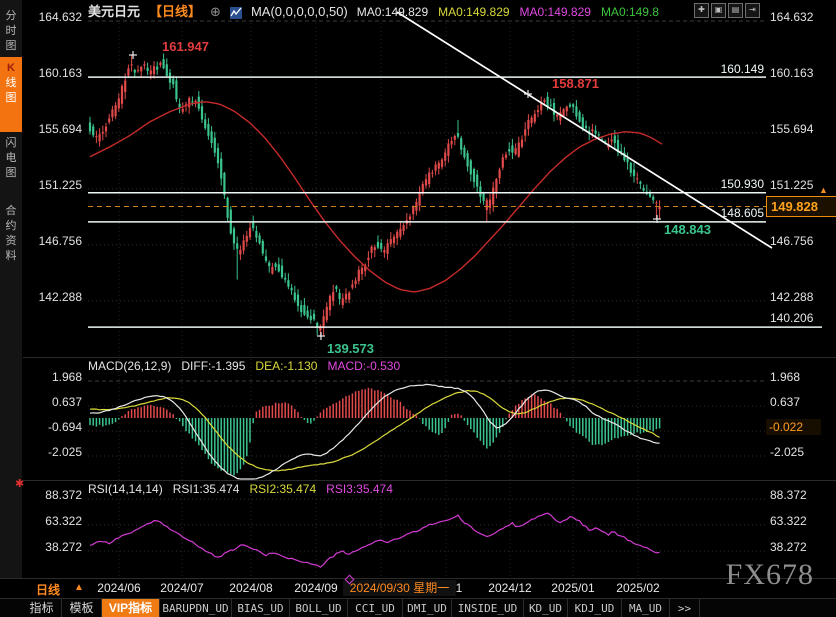 This screenshot has width=836, height=617. Describe the element at coordinates (196, 608) in the screenshot. I see `toolbar-item-BARUPDN_UD: BARUPDN_UD` at that location.